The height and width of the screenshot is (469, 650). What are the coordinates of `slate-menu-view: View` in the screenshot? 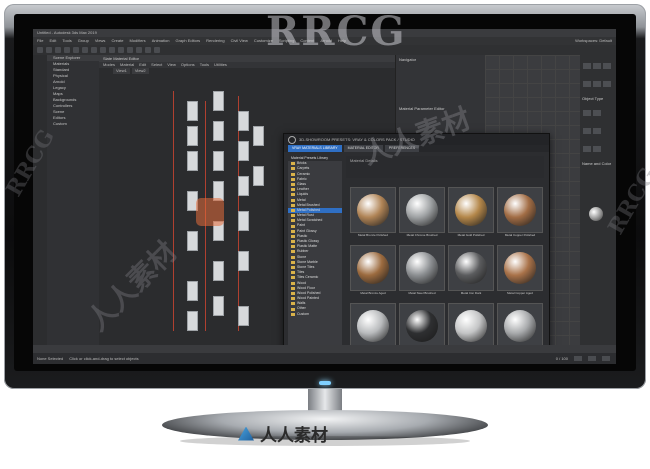 It's located at (171, 65).